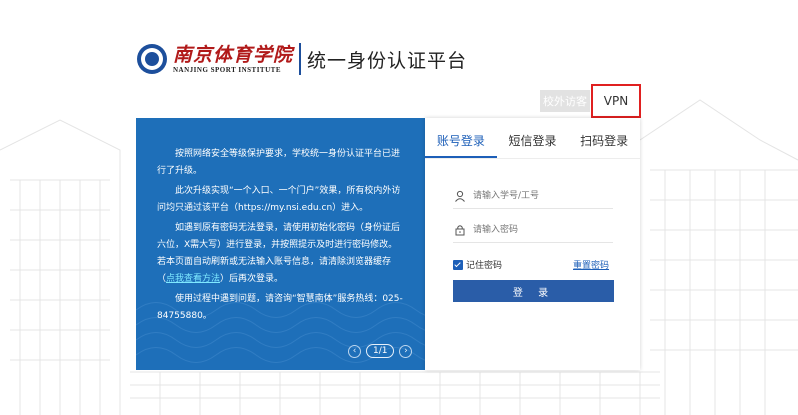  Describe the element at coordinates (604, 145) in the screenshot. I see `tab-qrcode-login: 扫码登录` at that location.